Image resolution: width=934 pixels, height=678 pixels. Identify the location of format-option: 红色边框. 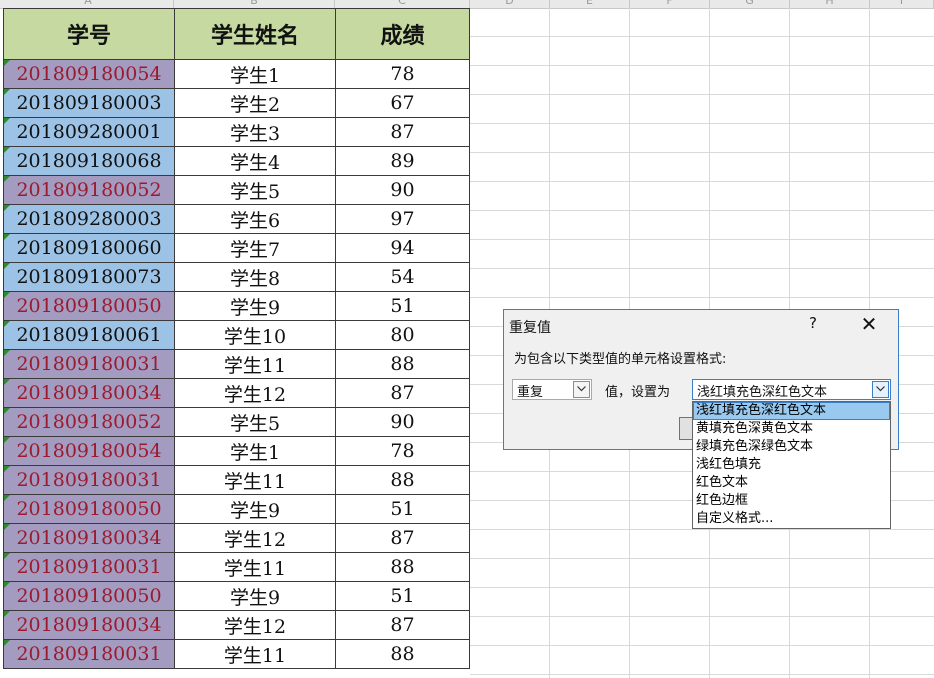
(791, 501).